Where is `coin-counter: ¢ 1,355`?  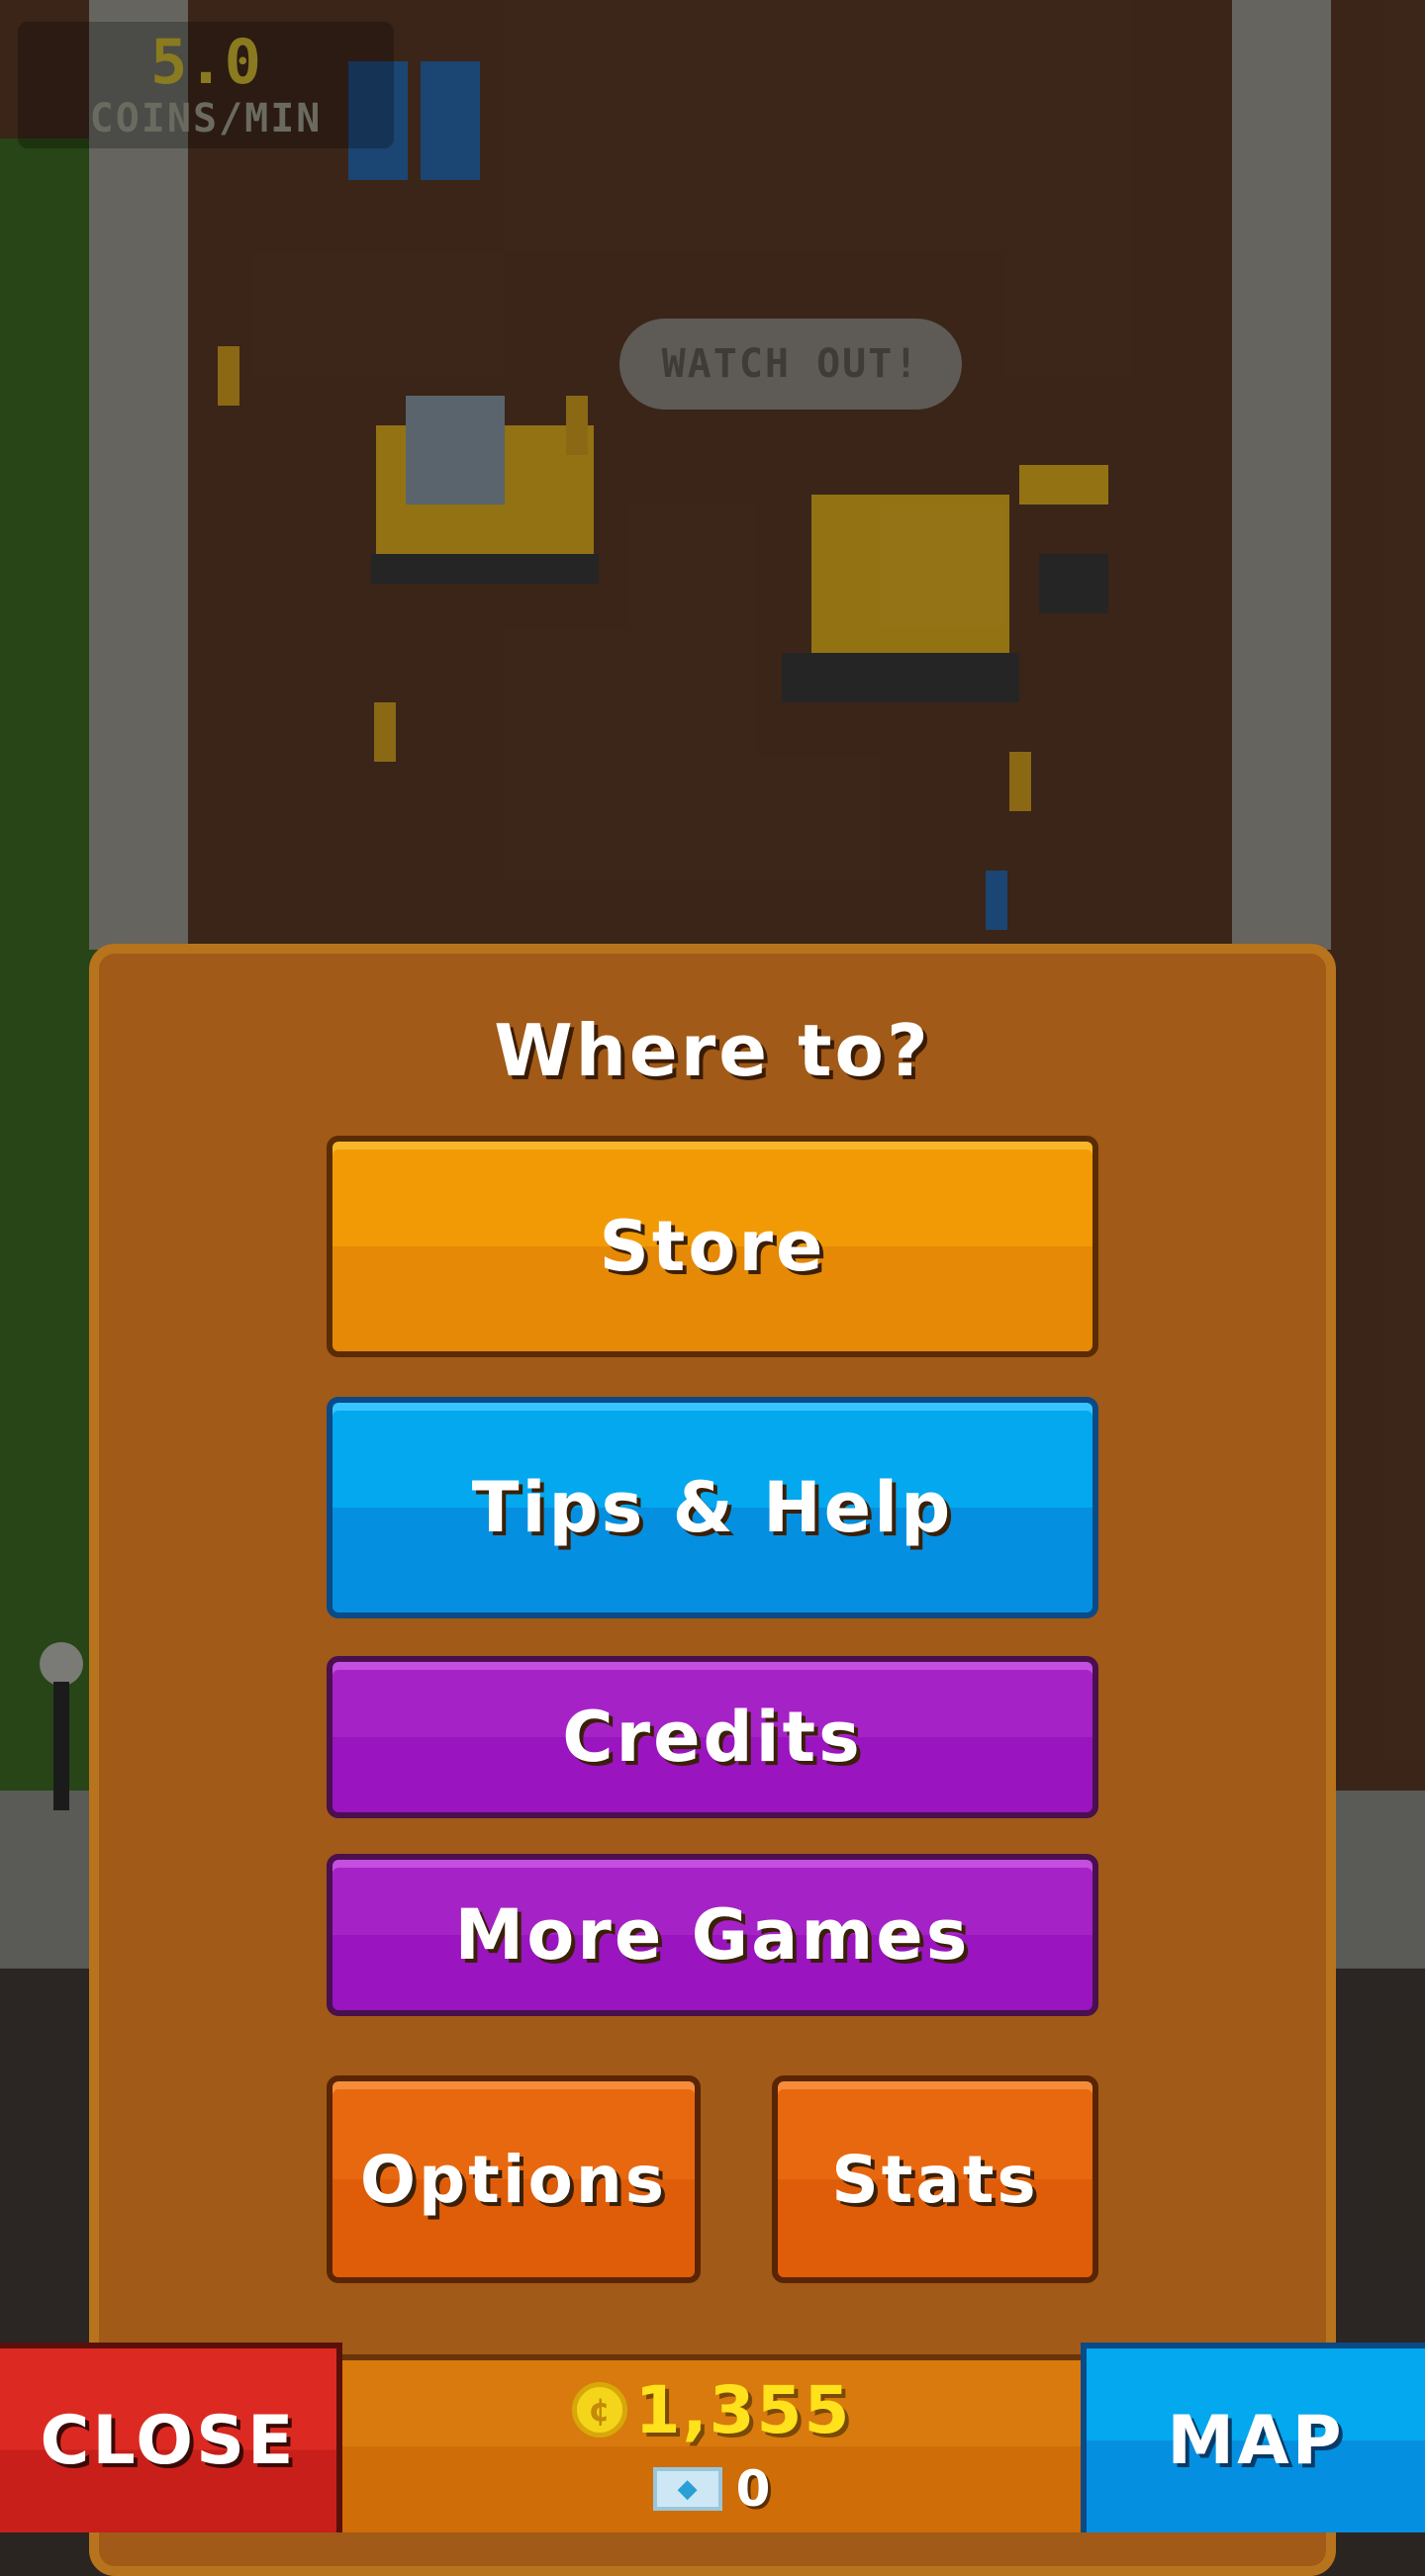 coin-counter: ¢ 1,355 is located at coordinates (712, 2409).